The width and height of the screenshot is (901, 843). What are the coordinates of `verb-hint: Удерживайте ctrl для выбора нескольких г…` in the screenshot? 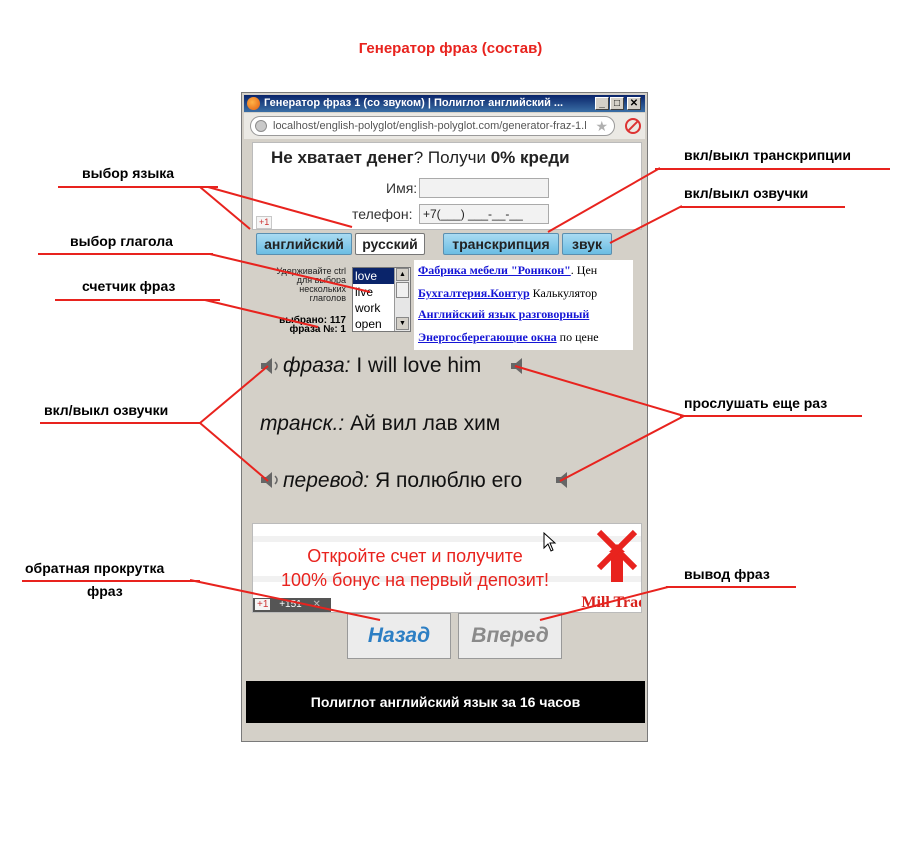 It's located at (296, 285).